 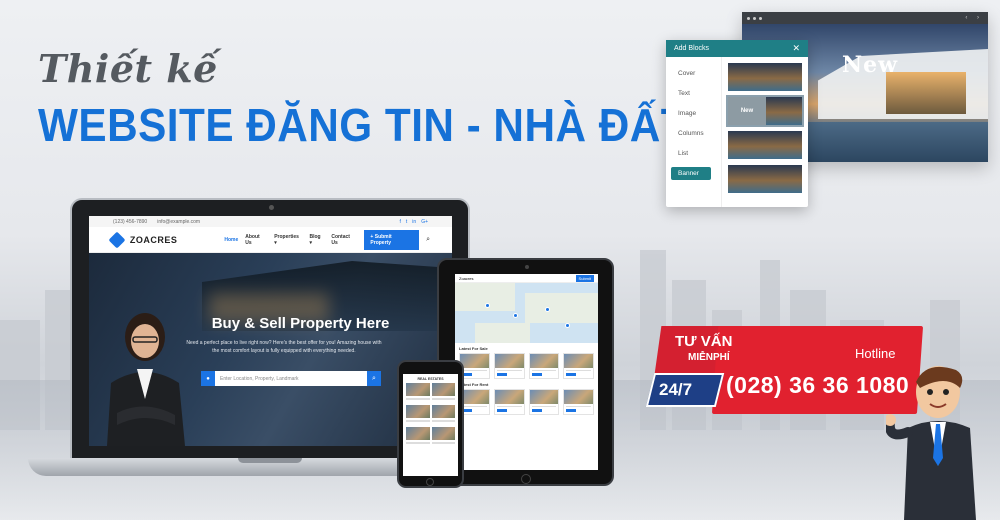 What do you see at coordinates (474, 384) in the screenshot?
I see `tablet-section-rent: Latest For Rent` at bounding box center [474, 384].